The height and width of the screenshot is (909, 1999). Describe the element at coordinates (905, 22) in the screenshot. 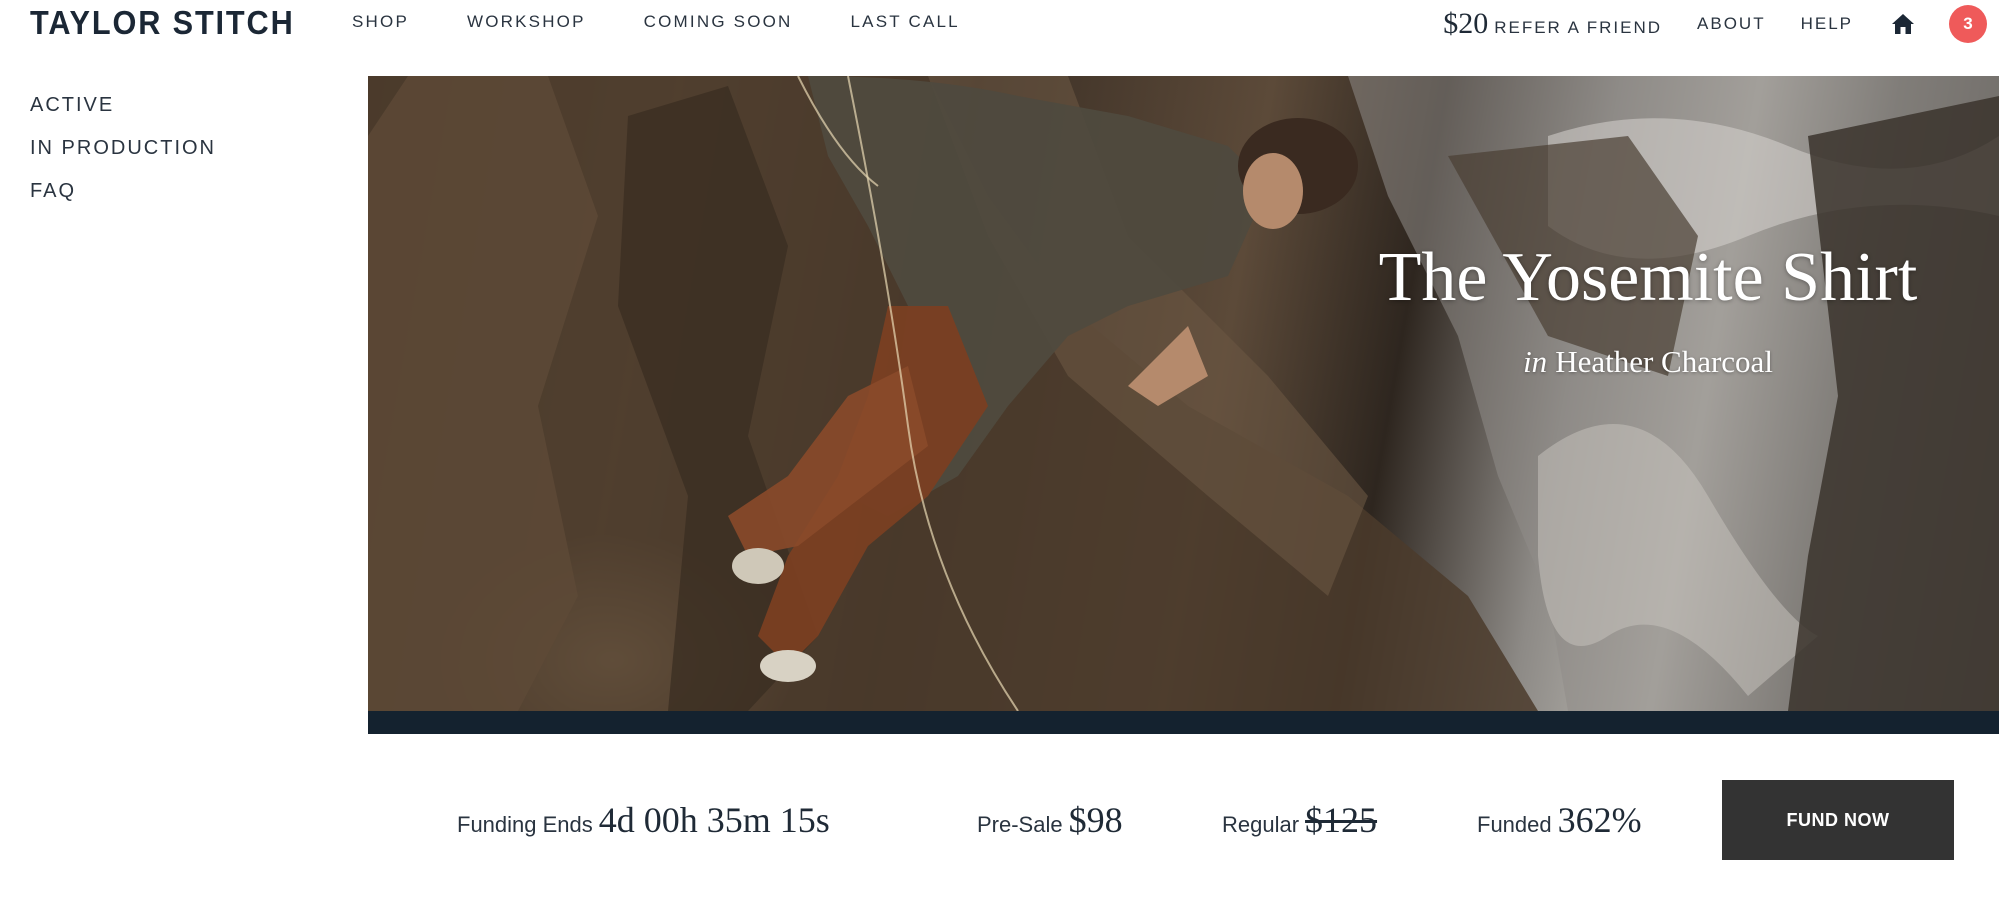

I see `nav-last-call: LAST CALL` at that location.